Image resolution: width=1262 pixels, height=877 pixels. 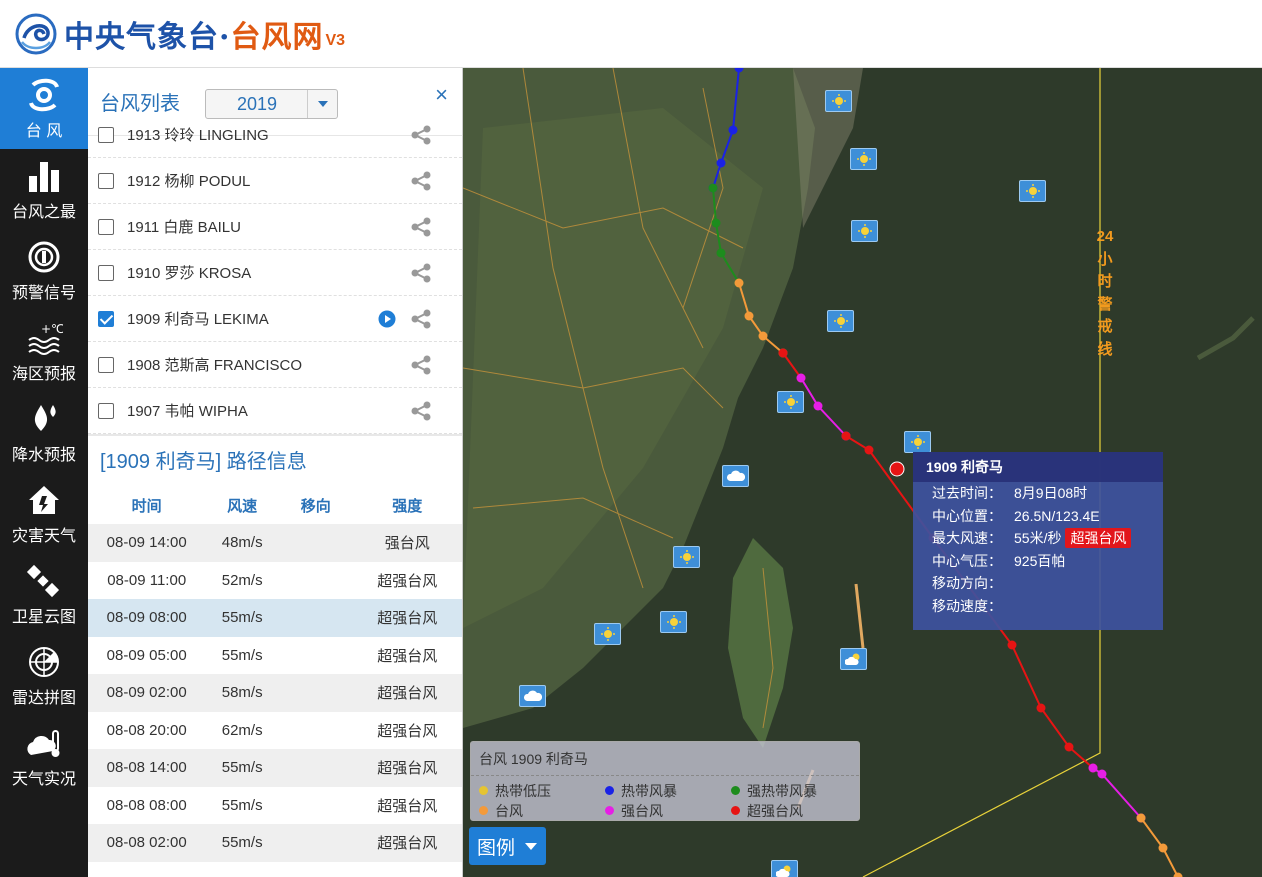 What do you see at coordinates (44, 675) in the screenshot?
I see `nav-radar: 雷达拼图` at bounding box center [44, 675].